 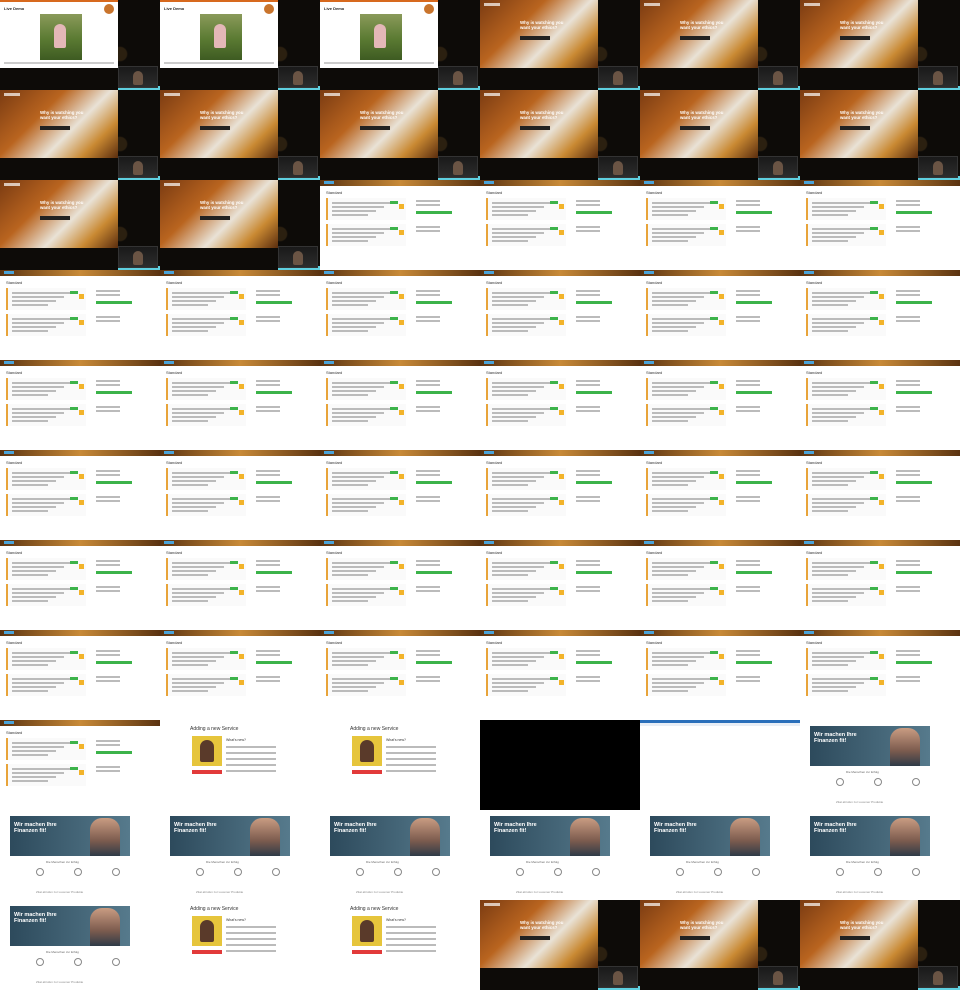 I want to click on webcam-overlay, so click(x=778, y=977).